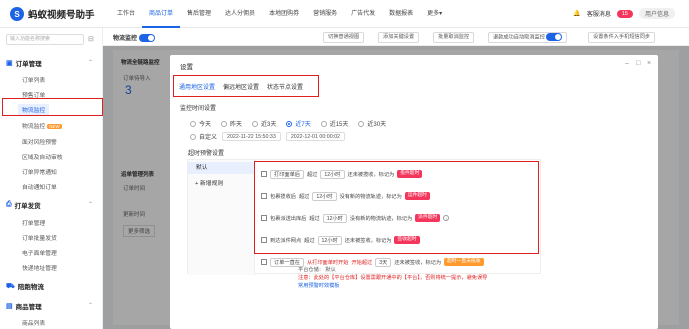 This screenshot has width=689, height=329. I want to click on rule-tag: 揽件超时, so click(410, 174).